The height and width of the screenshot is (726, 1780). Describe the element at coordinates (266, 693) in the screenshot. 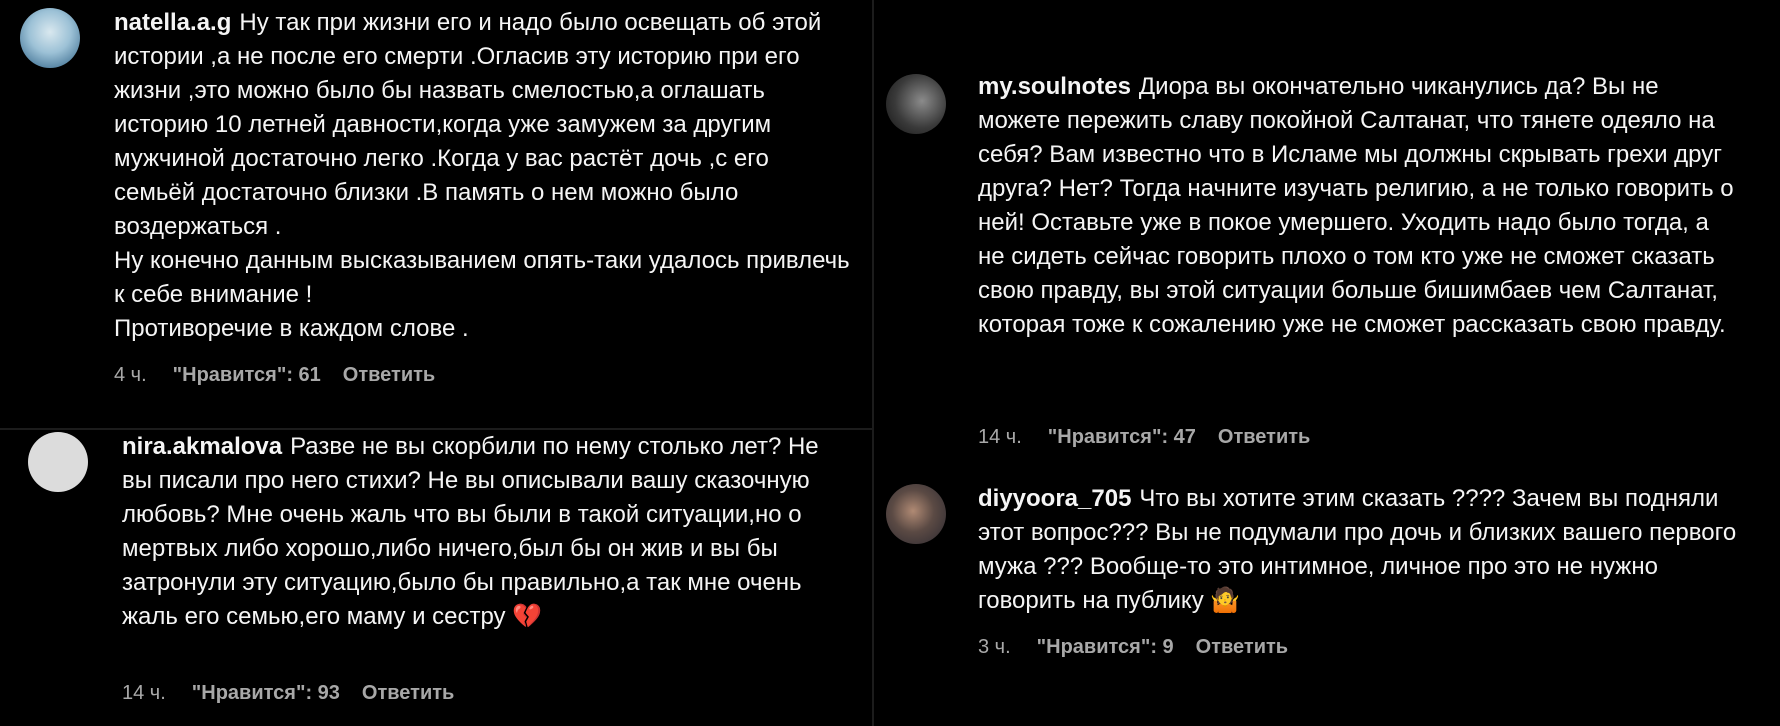

I see `likes-count: "Нравится": 93` at that location.